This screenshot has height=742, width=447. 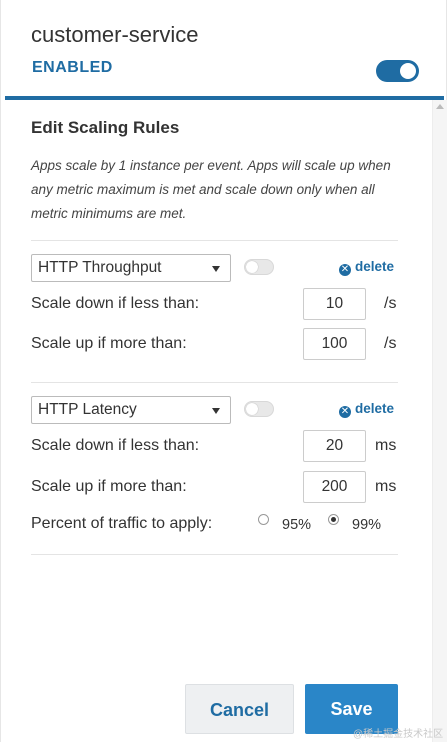 I want to click on metric-select-throughput: HTTP Throughput, so click(x=131, y=268).